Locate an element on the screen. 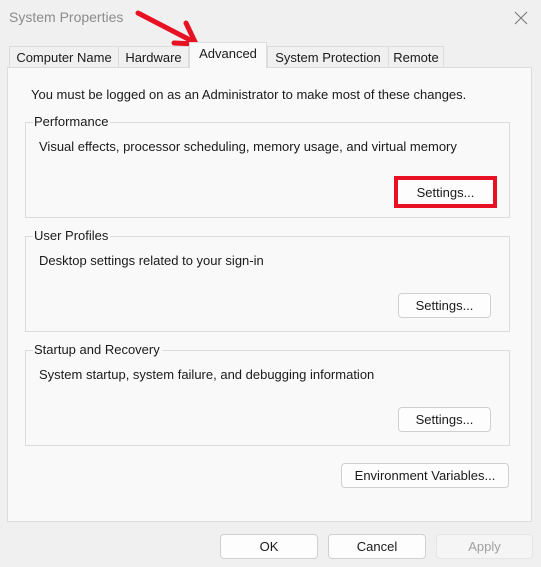  close-icon is located at coordinates (521, 18).